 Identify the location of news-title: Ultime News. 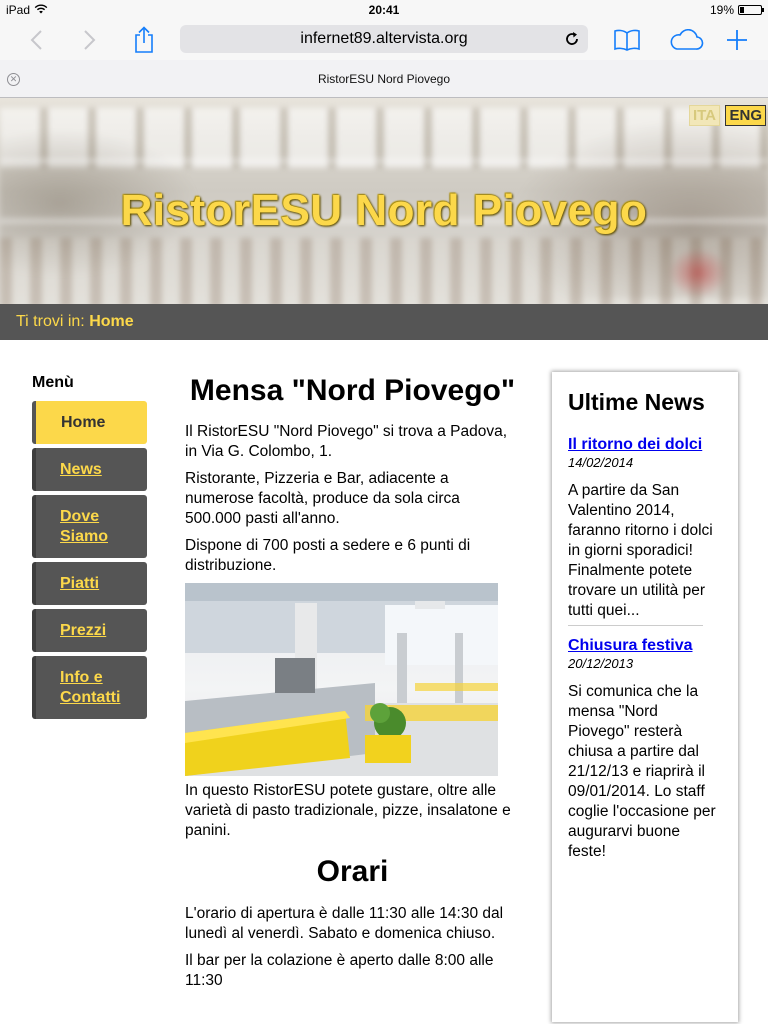
(636, 402).